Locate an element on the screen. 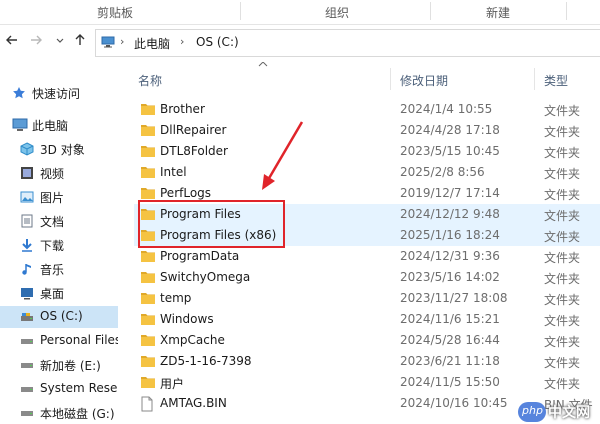 The width and height of the screenshot is (600, 424). file-name: Intel is located at coordinates (173, 172).